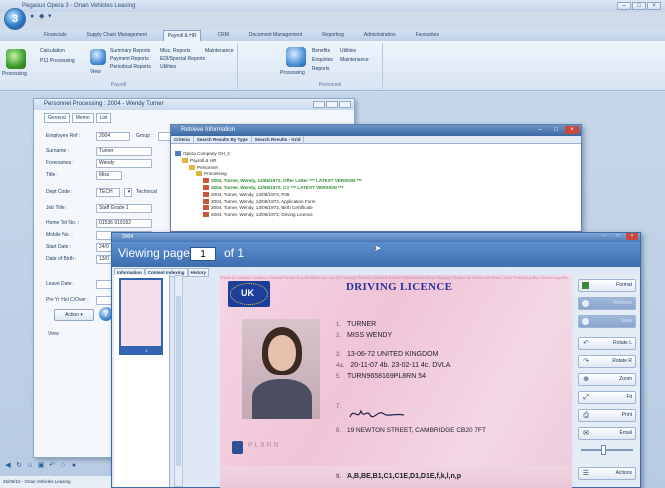 This screenshot has height=488, width=665. Describe the element at coordinates (345, 104) in the screenshot. I see `close-button` at that location.